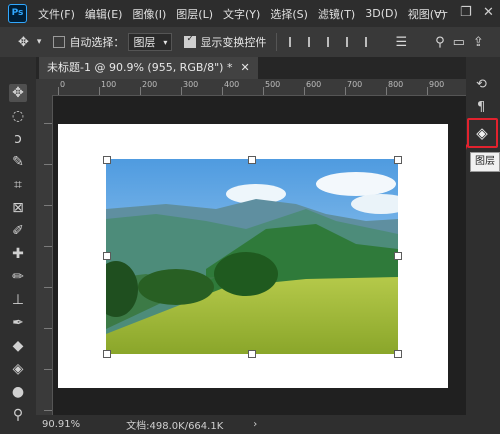 The width and height of the screenshot is (500, 434). I want to click on menu-layer: 图层(L), so click(194, 14).